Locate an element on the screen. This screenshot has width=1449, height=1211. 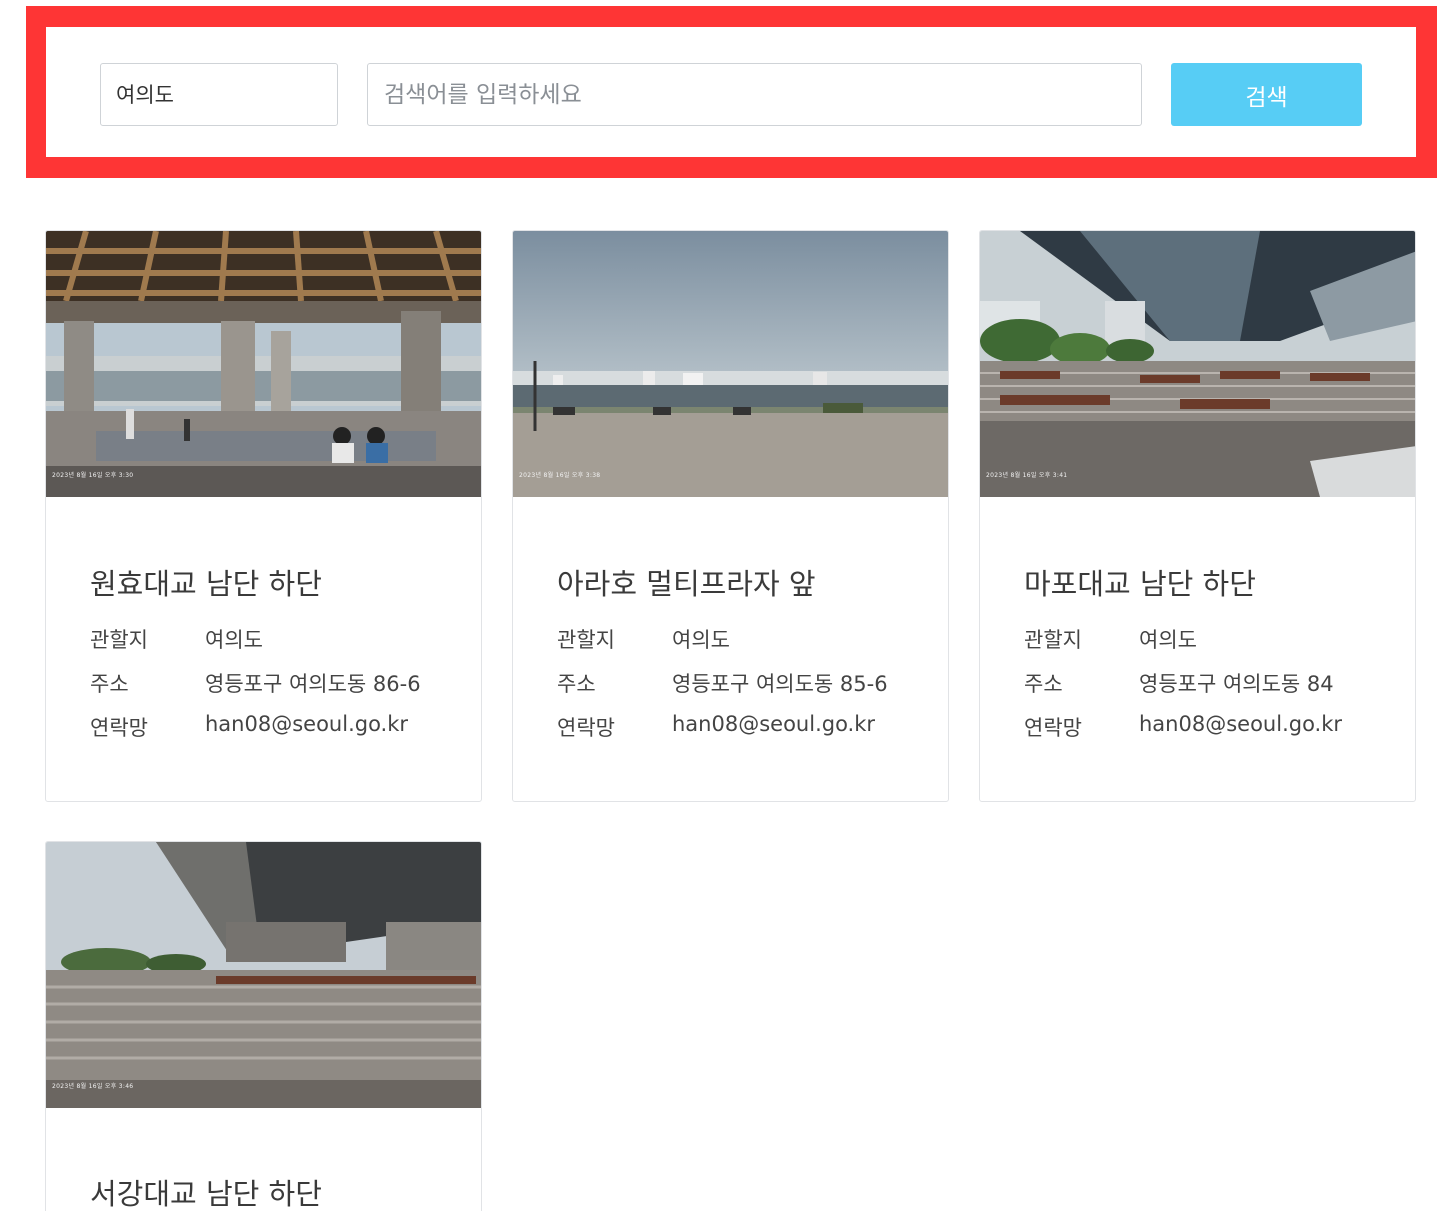
region-select: 여의도 is located at coordinates (219, 94).